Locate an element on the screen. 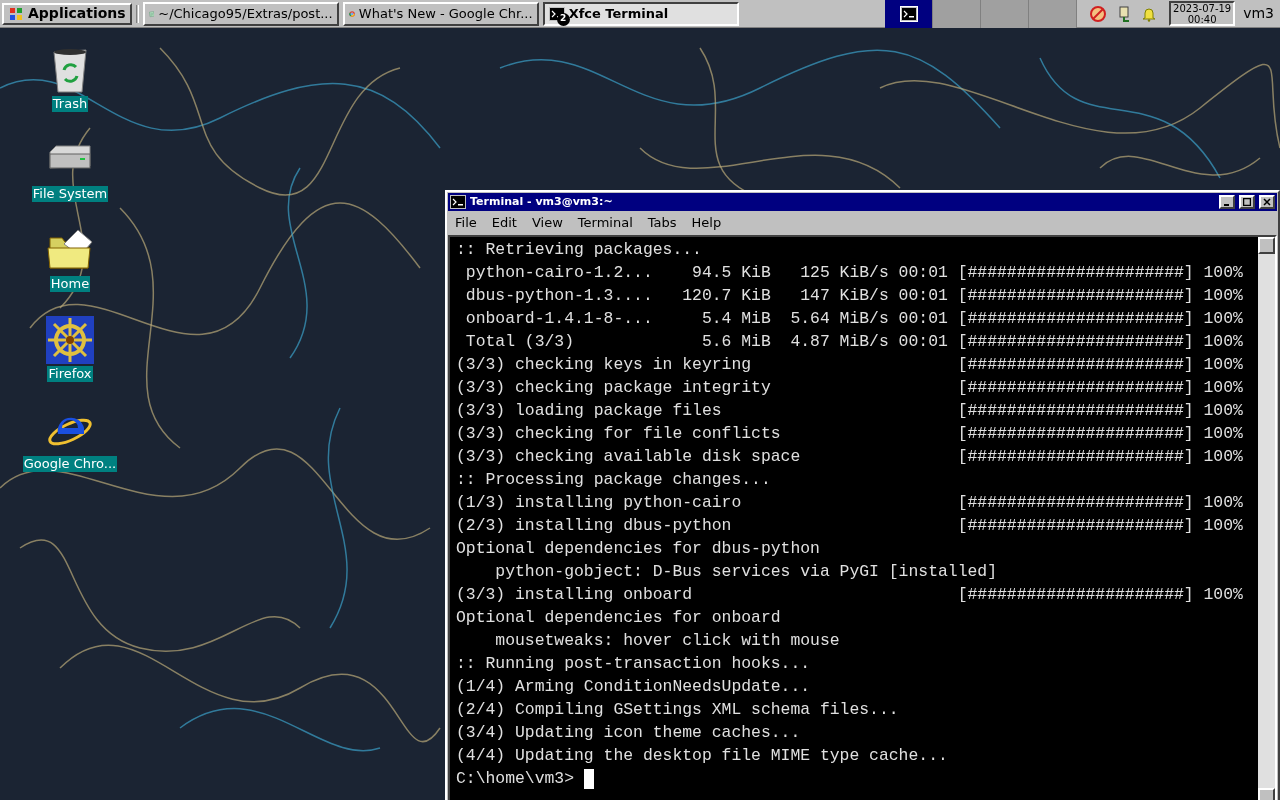 The height and width of the screenshot is (800, 1280). terminal-line: Optional dependencies for dbus-python is located at coordinates (638, 549).